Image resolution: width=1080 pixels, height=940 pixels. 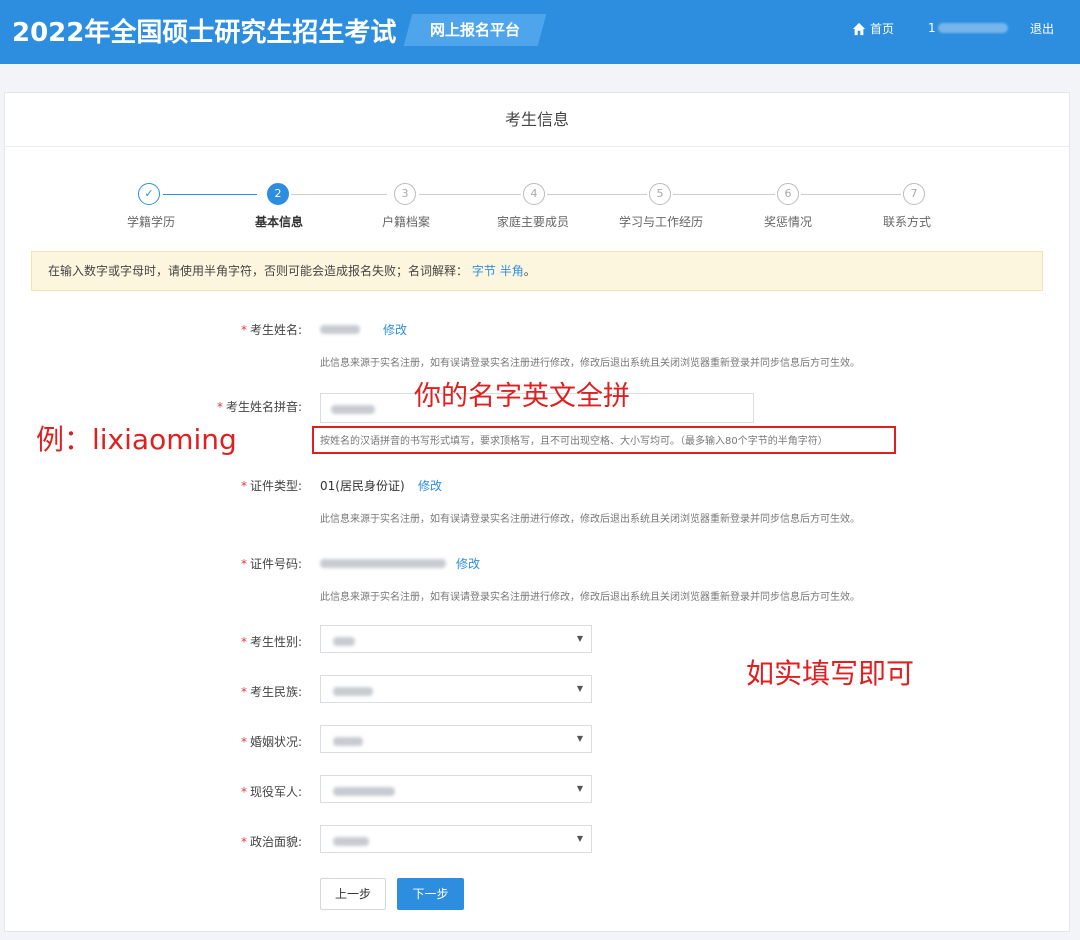 What do you see at coordinates (972, 28) in the screenshot?
I see `user-id-redacted` at bounding box center [972, 28].